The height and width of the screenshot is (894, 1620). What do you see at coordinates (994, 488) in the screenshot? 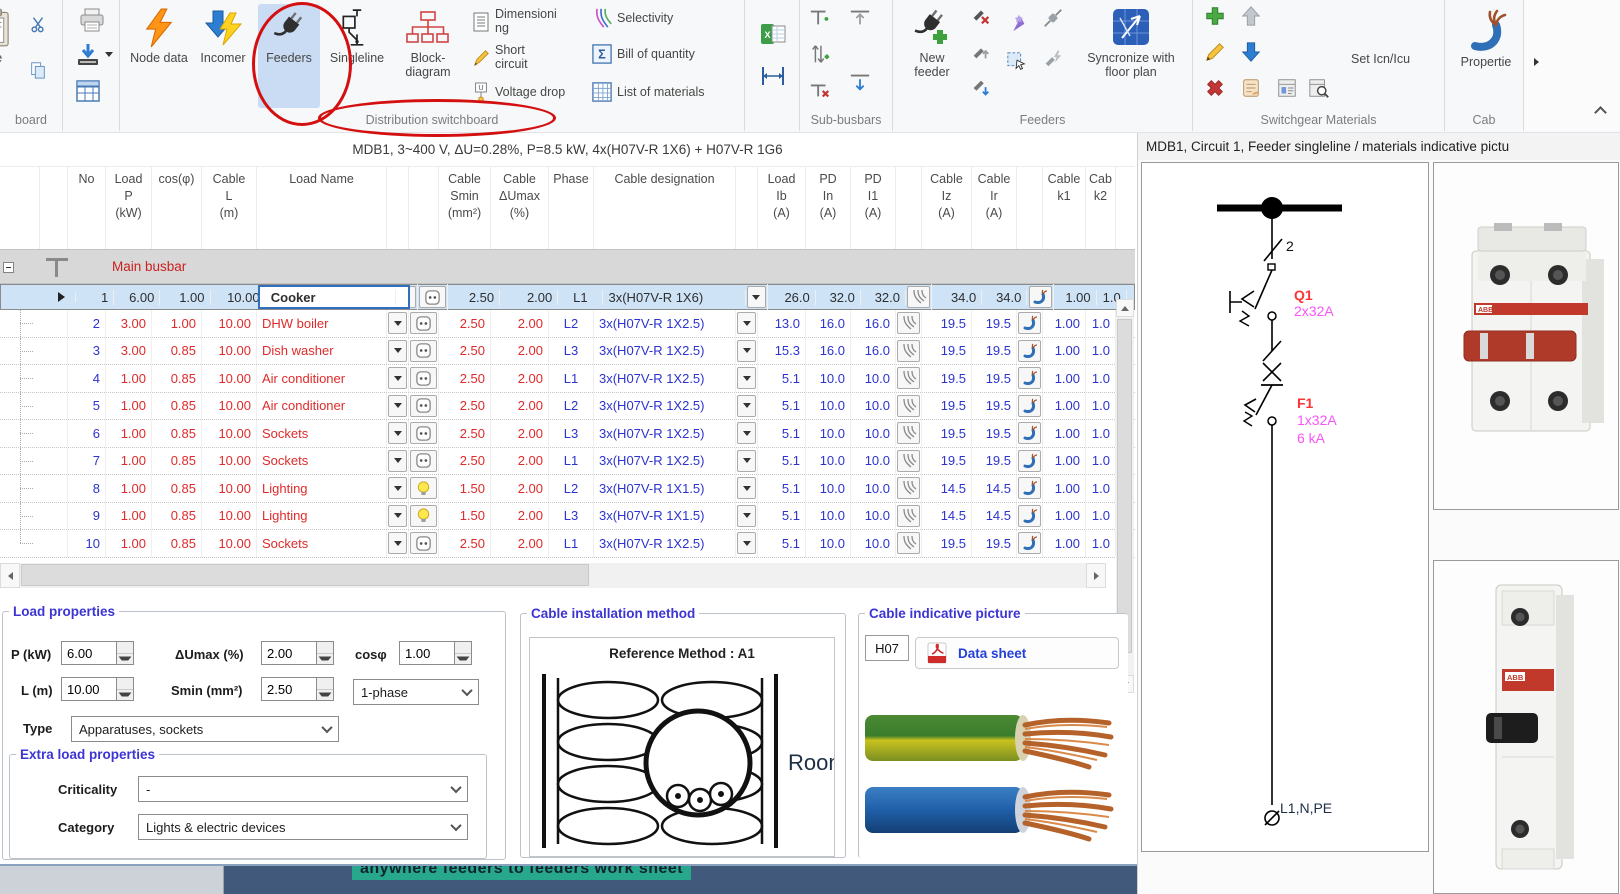
I see `cell-ir: 14.5` at bounding box center [994, 488].